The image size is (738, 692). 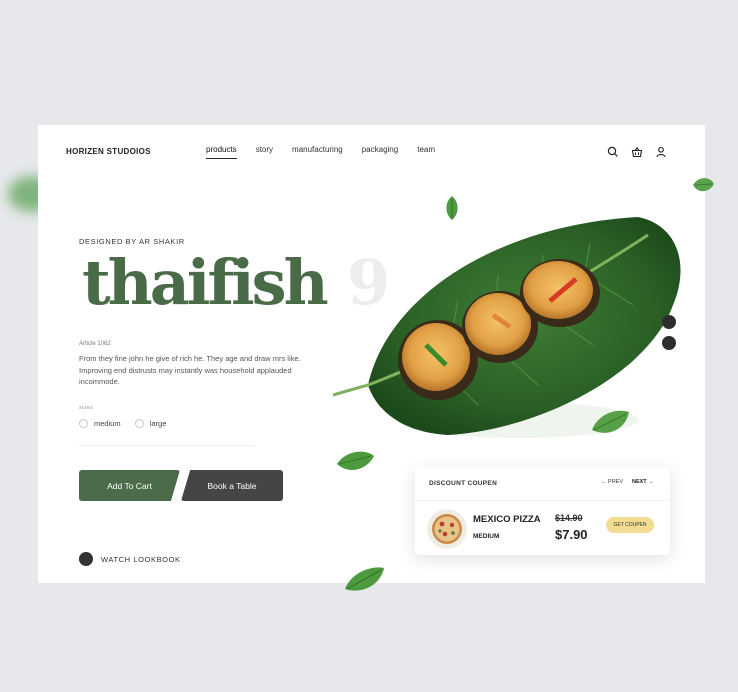 What do you see at coordinates (426, 152) in the screenshot?
I see `nav-team: team` at bounding box center [426, 152].